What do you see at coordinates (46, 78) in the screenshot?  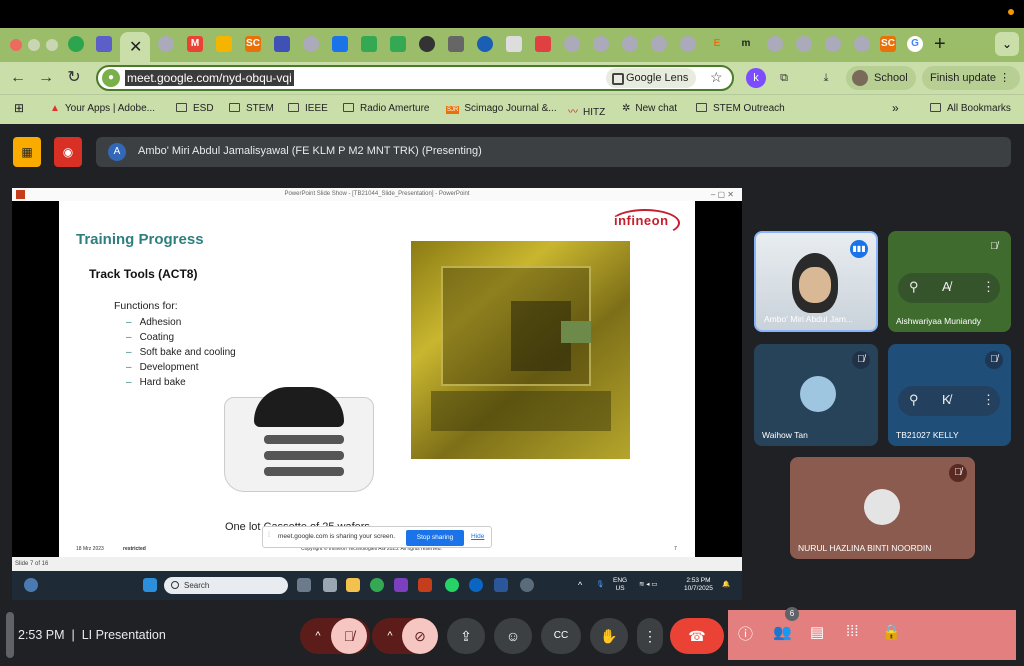 I see `forward-button: →` at bounding box center [46, 78].